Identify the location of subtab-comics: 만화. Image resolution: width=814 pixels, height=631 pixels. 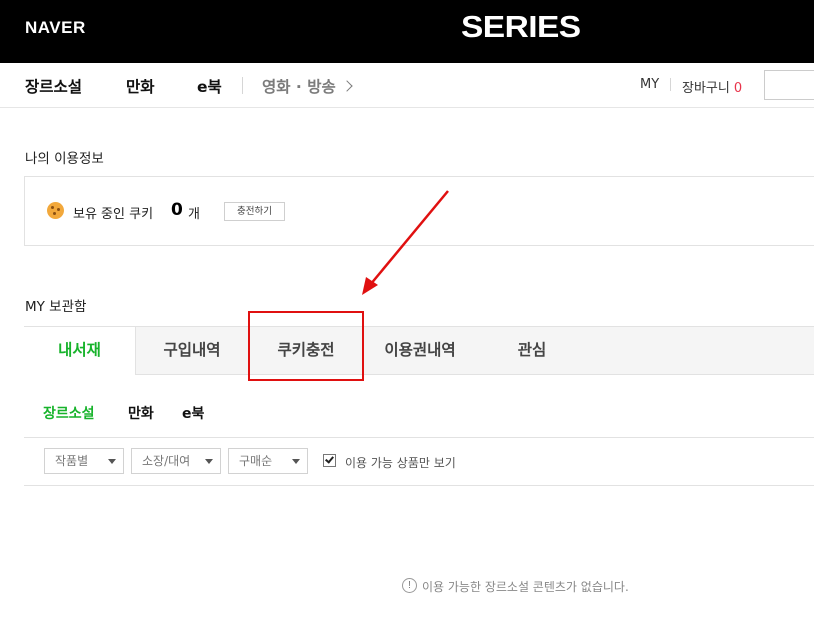
(141, 413).